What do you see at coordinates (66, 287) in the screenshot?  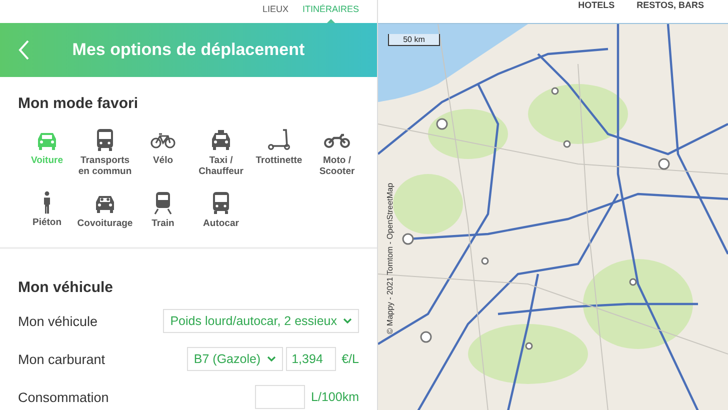 I see `section-heading: Mon véhicule` at bounding box center [66, 287].